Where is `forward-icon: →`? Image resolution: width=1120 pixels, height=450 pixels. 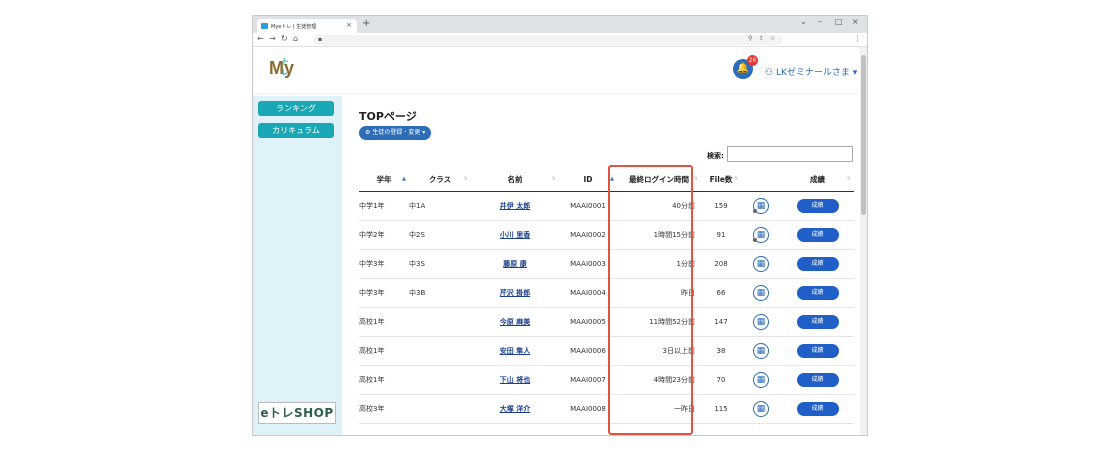
forward-icon: → is located at coordinates (272, 38).